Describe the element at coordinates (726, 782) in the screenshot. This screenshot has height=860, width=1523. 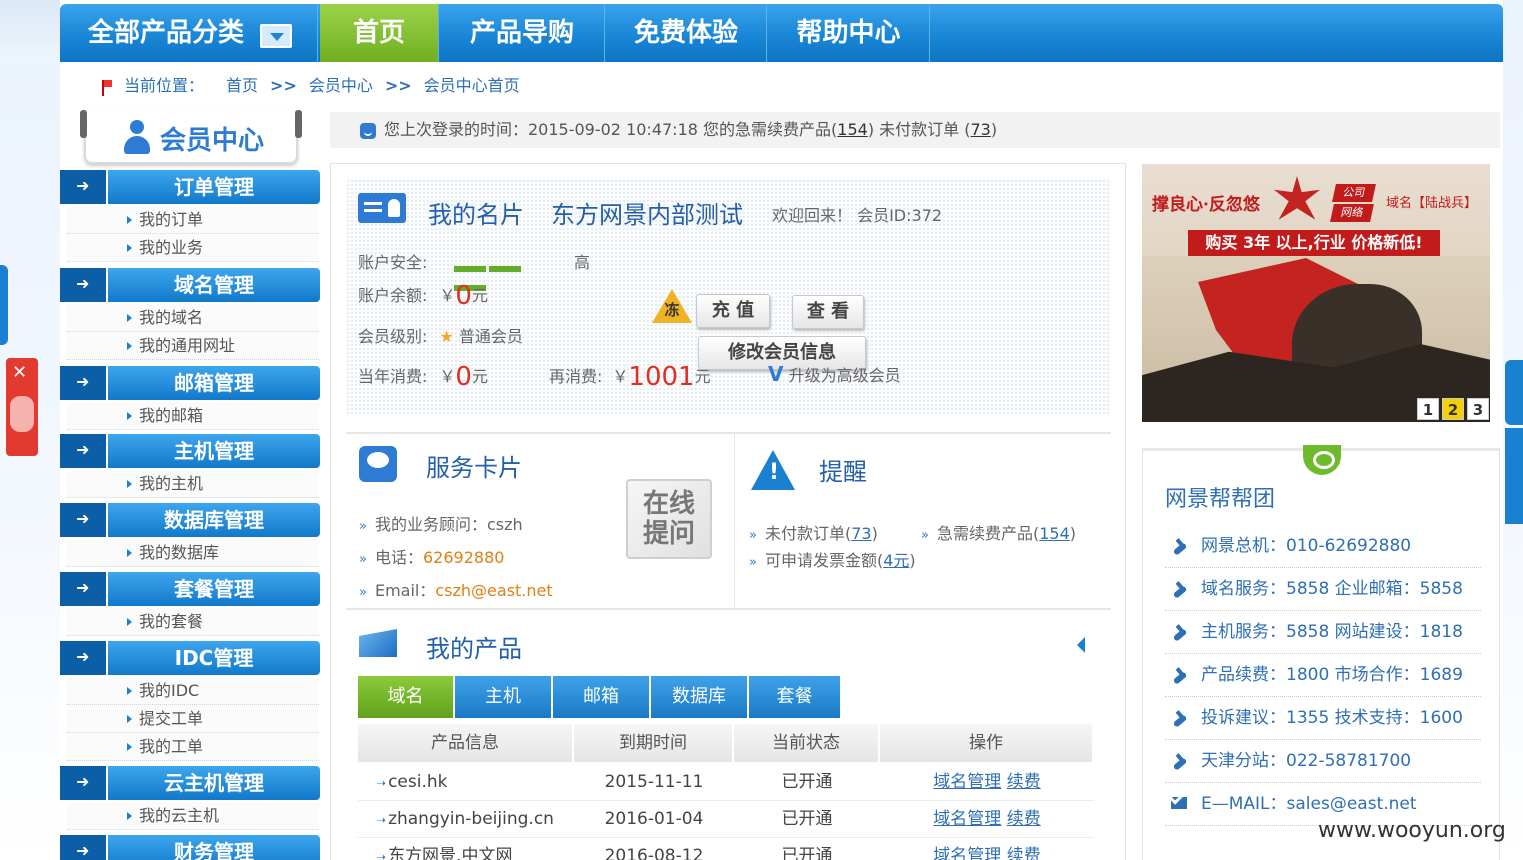
I see `table-row: cesi.hk 2015-11-11 已开通 域名管理 续费` at that location.